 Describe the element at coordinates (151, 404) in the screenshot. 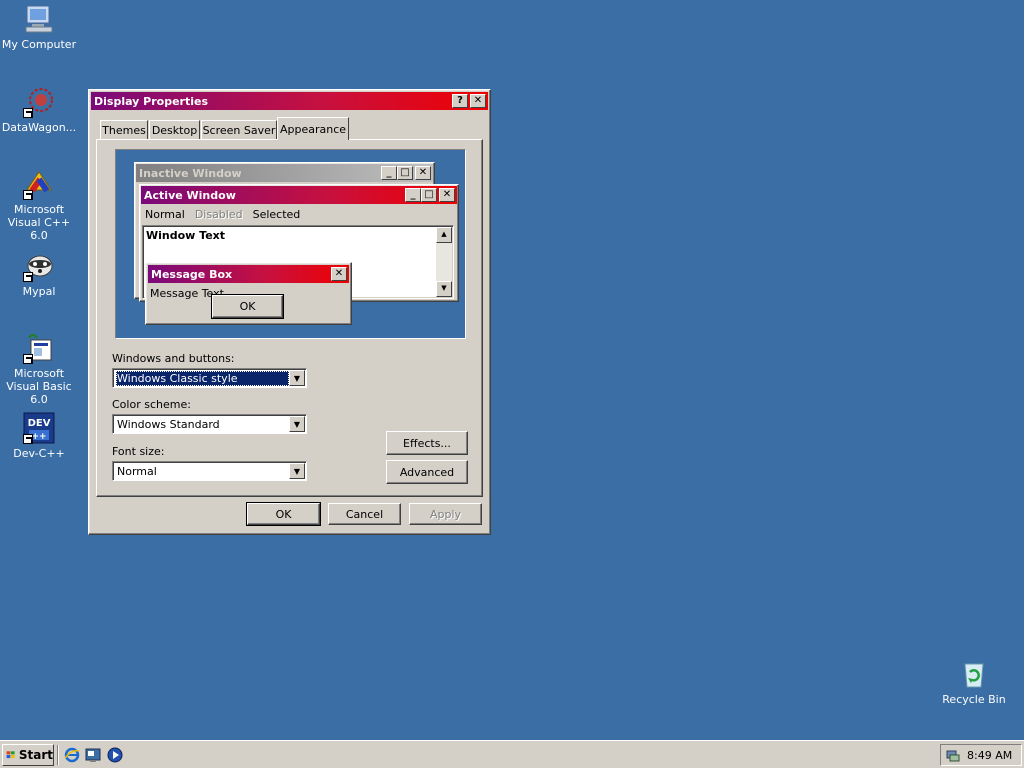

I see `color-scheme-label: Color scheme:` at that location.